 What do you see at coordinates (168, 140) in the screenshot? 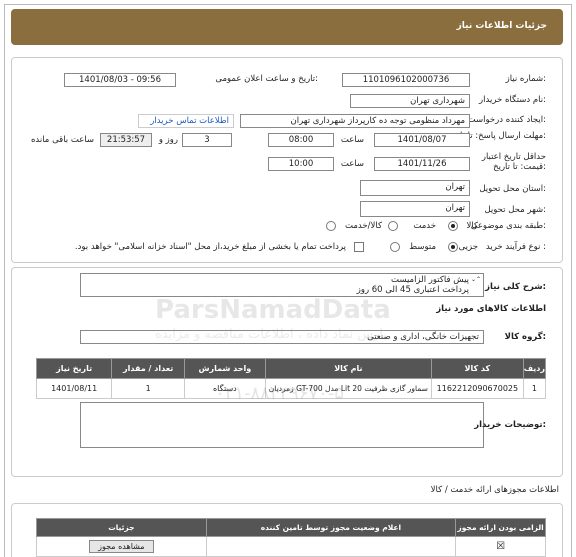
I see `days-label: روز و` at bounding box center [168, 140].